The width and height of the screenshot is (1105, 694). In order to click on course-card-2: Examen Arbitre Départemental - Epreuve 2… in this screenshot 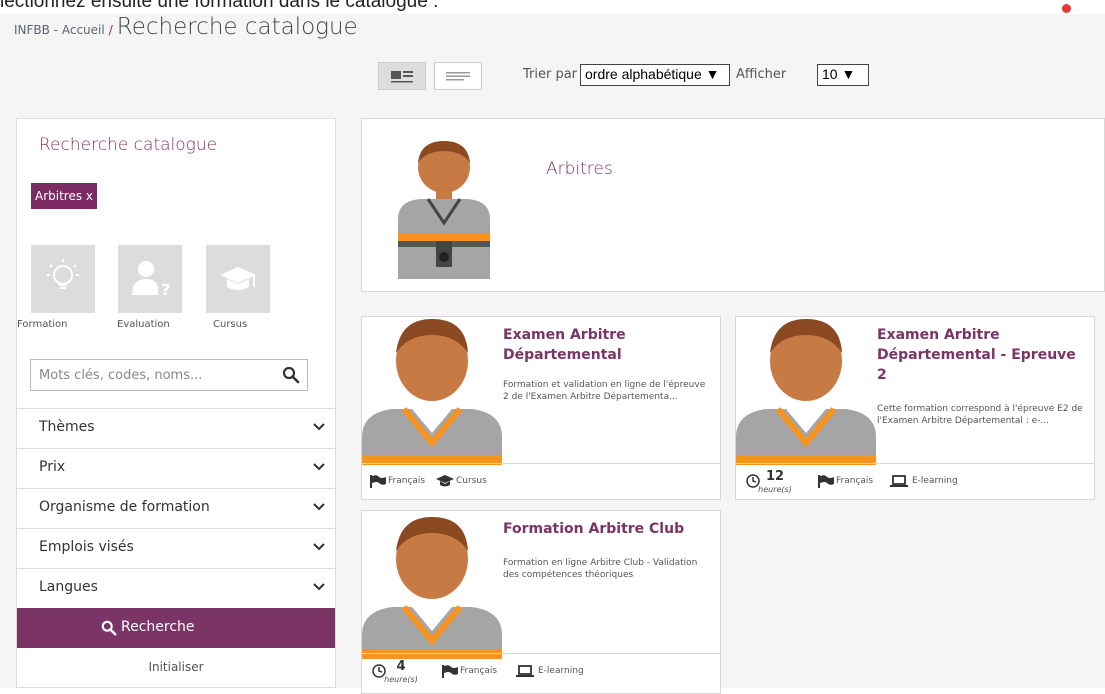, I will do `click(915, 408)`.